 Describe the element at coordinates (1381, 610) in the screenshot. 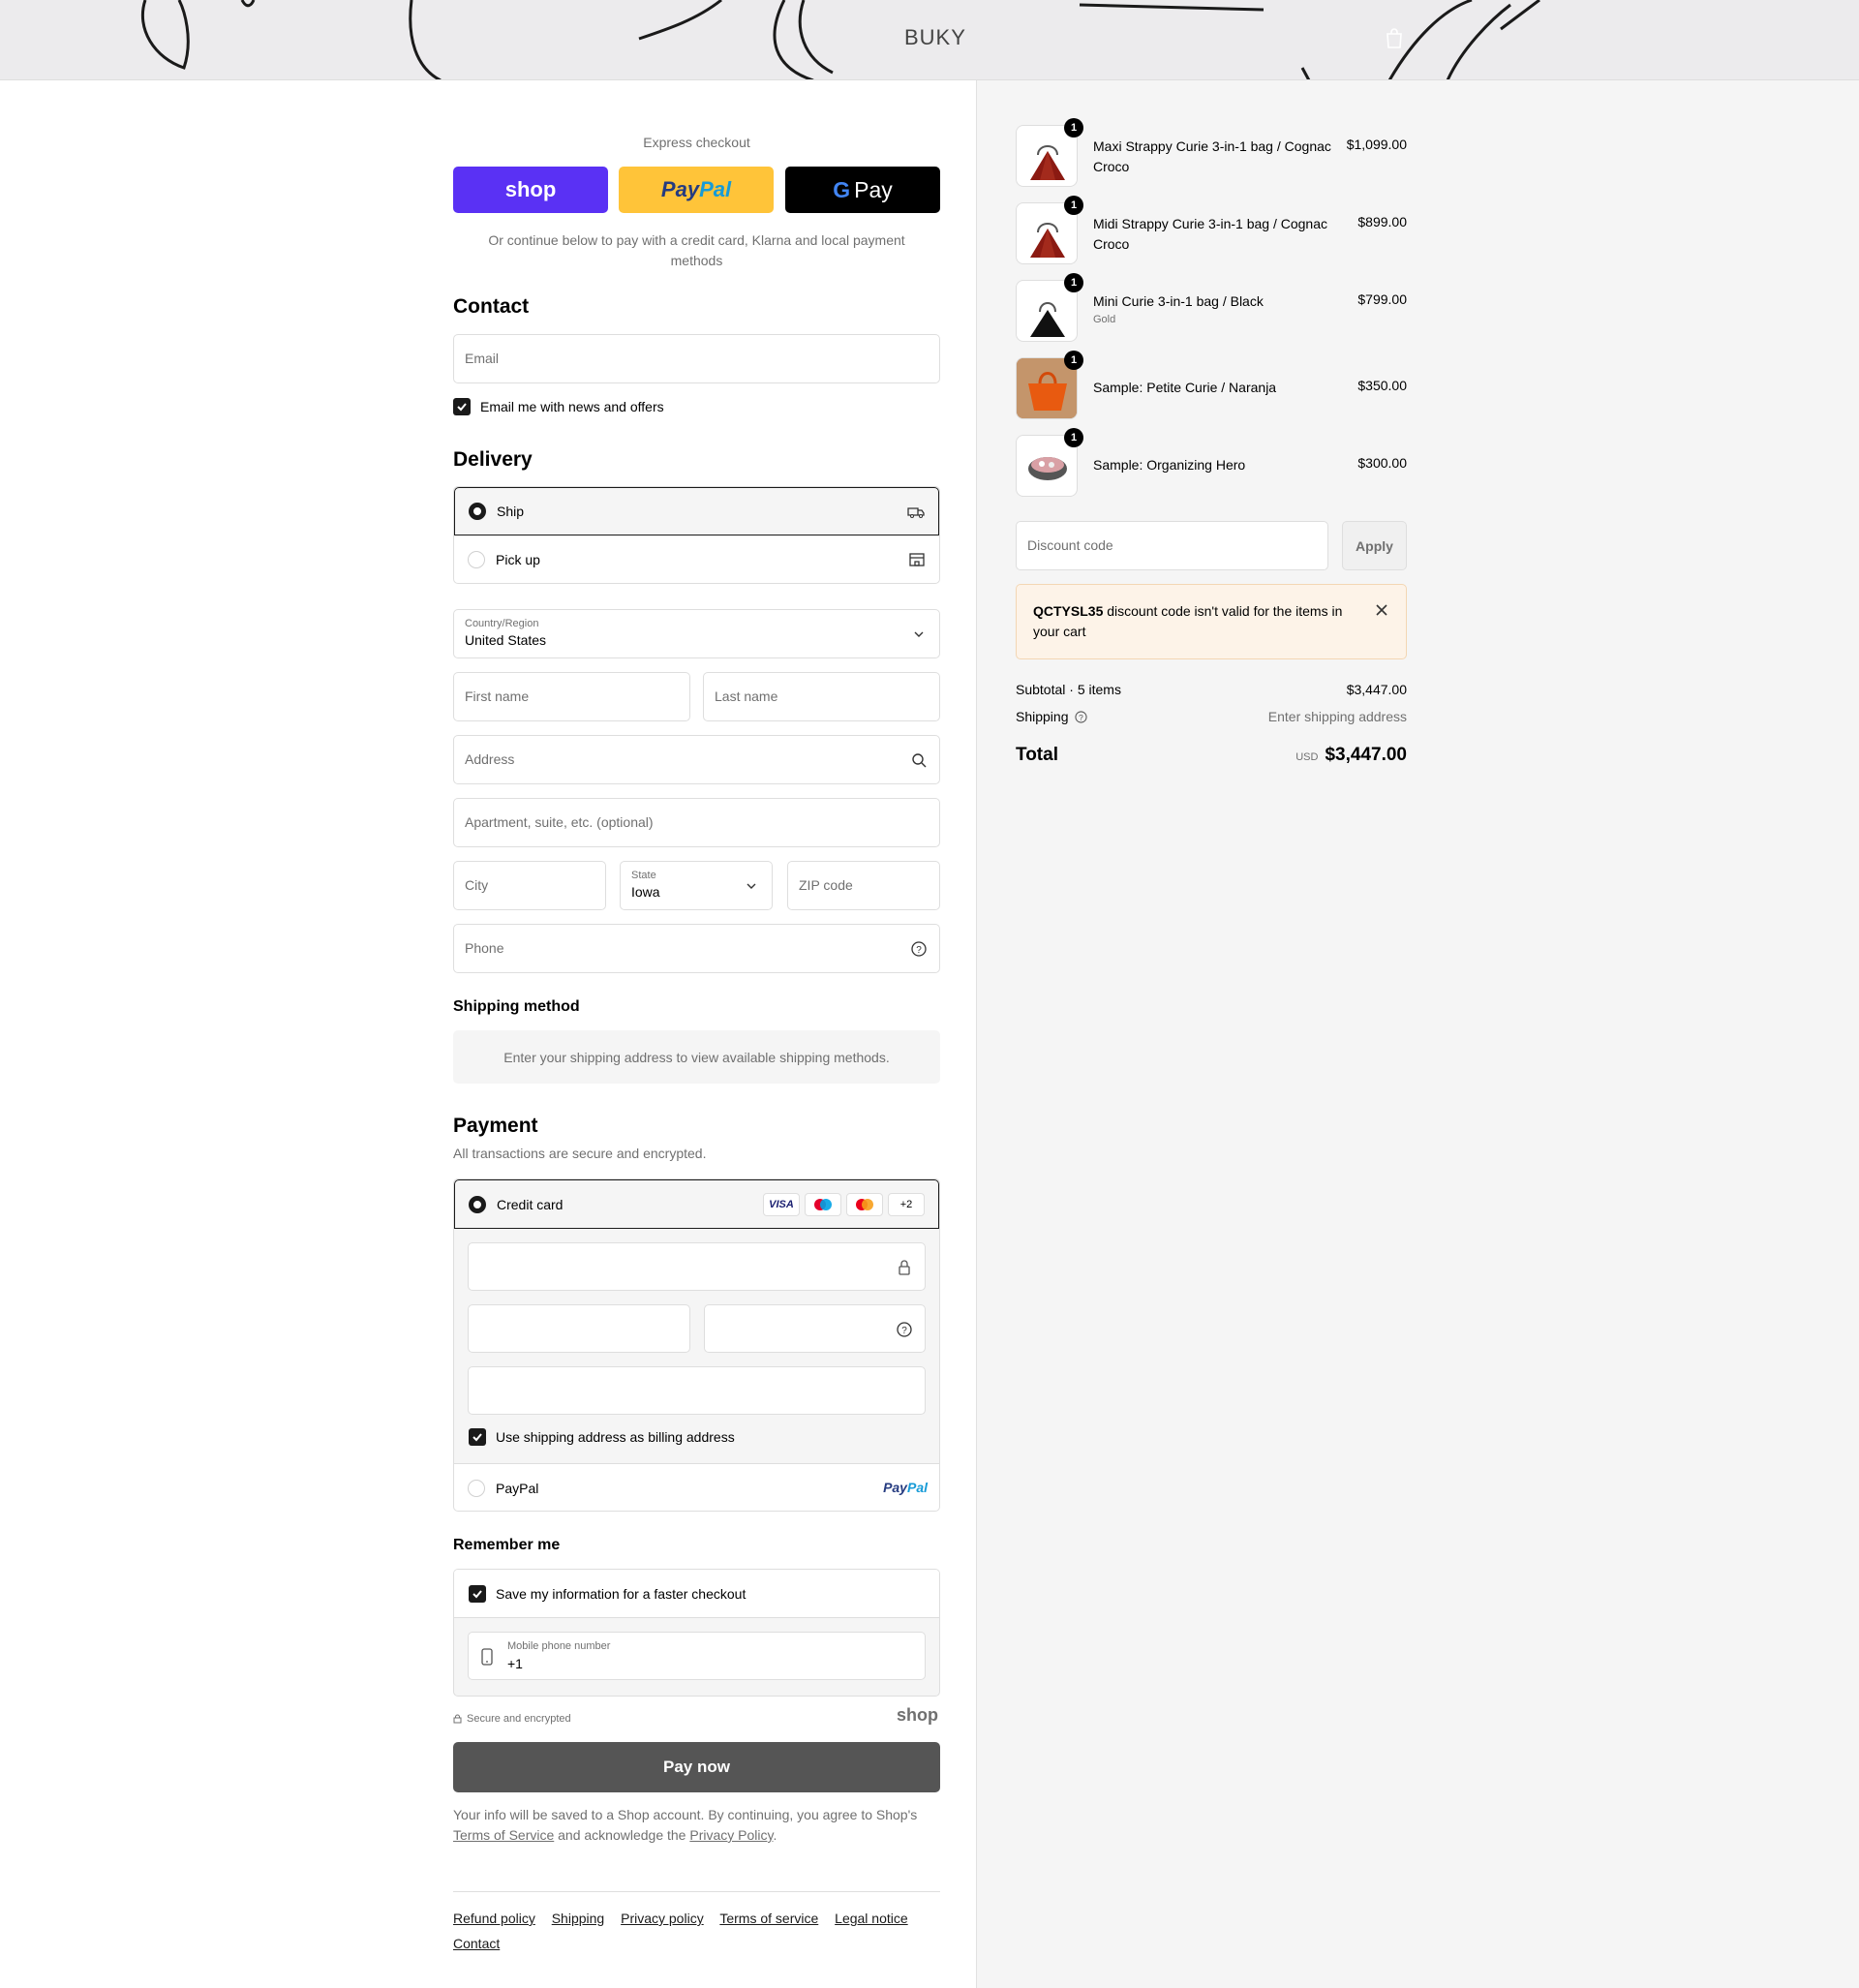

I see `close-icon` at that location.